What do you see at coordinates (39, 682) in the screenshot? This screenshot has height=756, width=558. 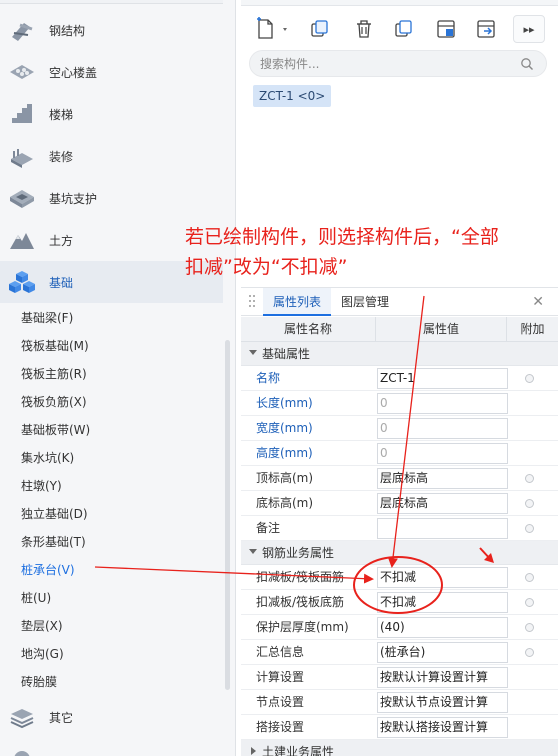 I see `sidebar-item-brick-mold: 砖胎膜` at bounding box center [39, 682].